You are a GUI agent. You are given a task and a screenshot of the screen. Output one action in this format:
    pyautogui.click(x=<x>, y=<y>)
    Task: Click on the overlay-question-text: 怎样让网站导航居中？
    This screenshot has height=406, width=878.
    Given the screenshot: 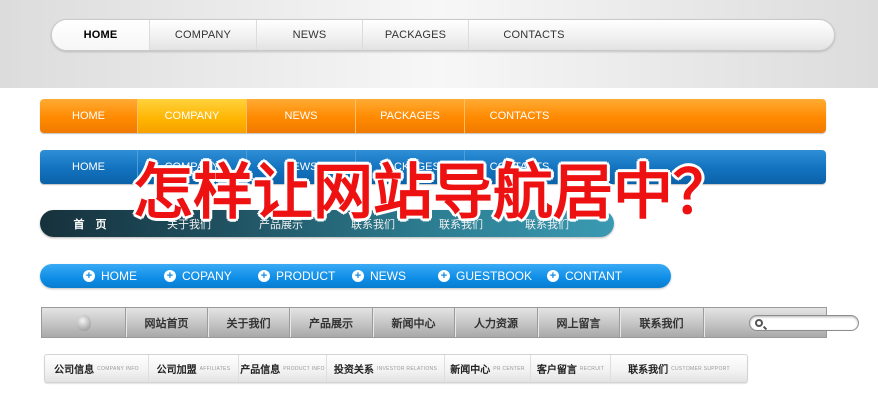 What is the action you would take?
    pyautogui.click(x=433, y=193)
    